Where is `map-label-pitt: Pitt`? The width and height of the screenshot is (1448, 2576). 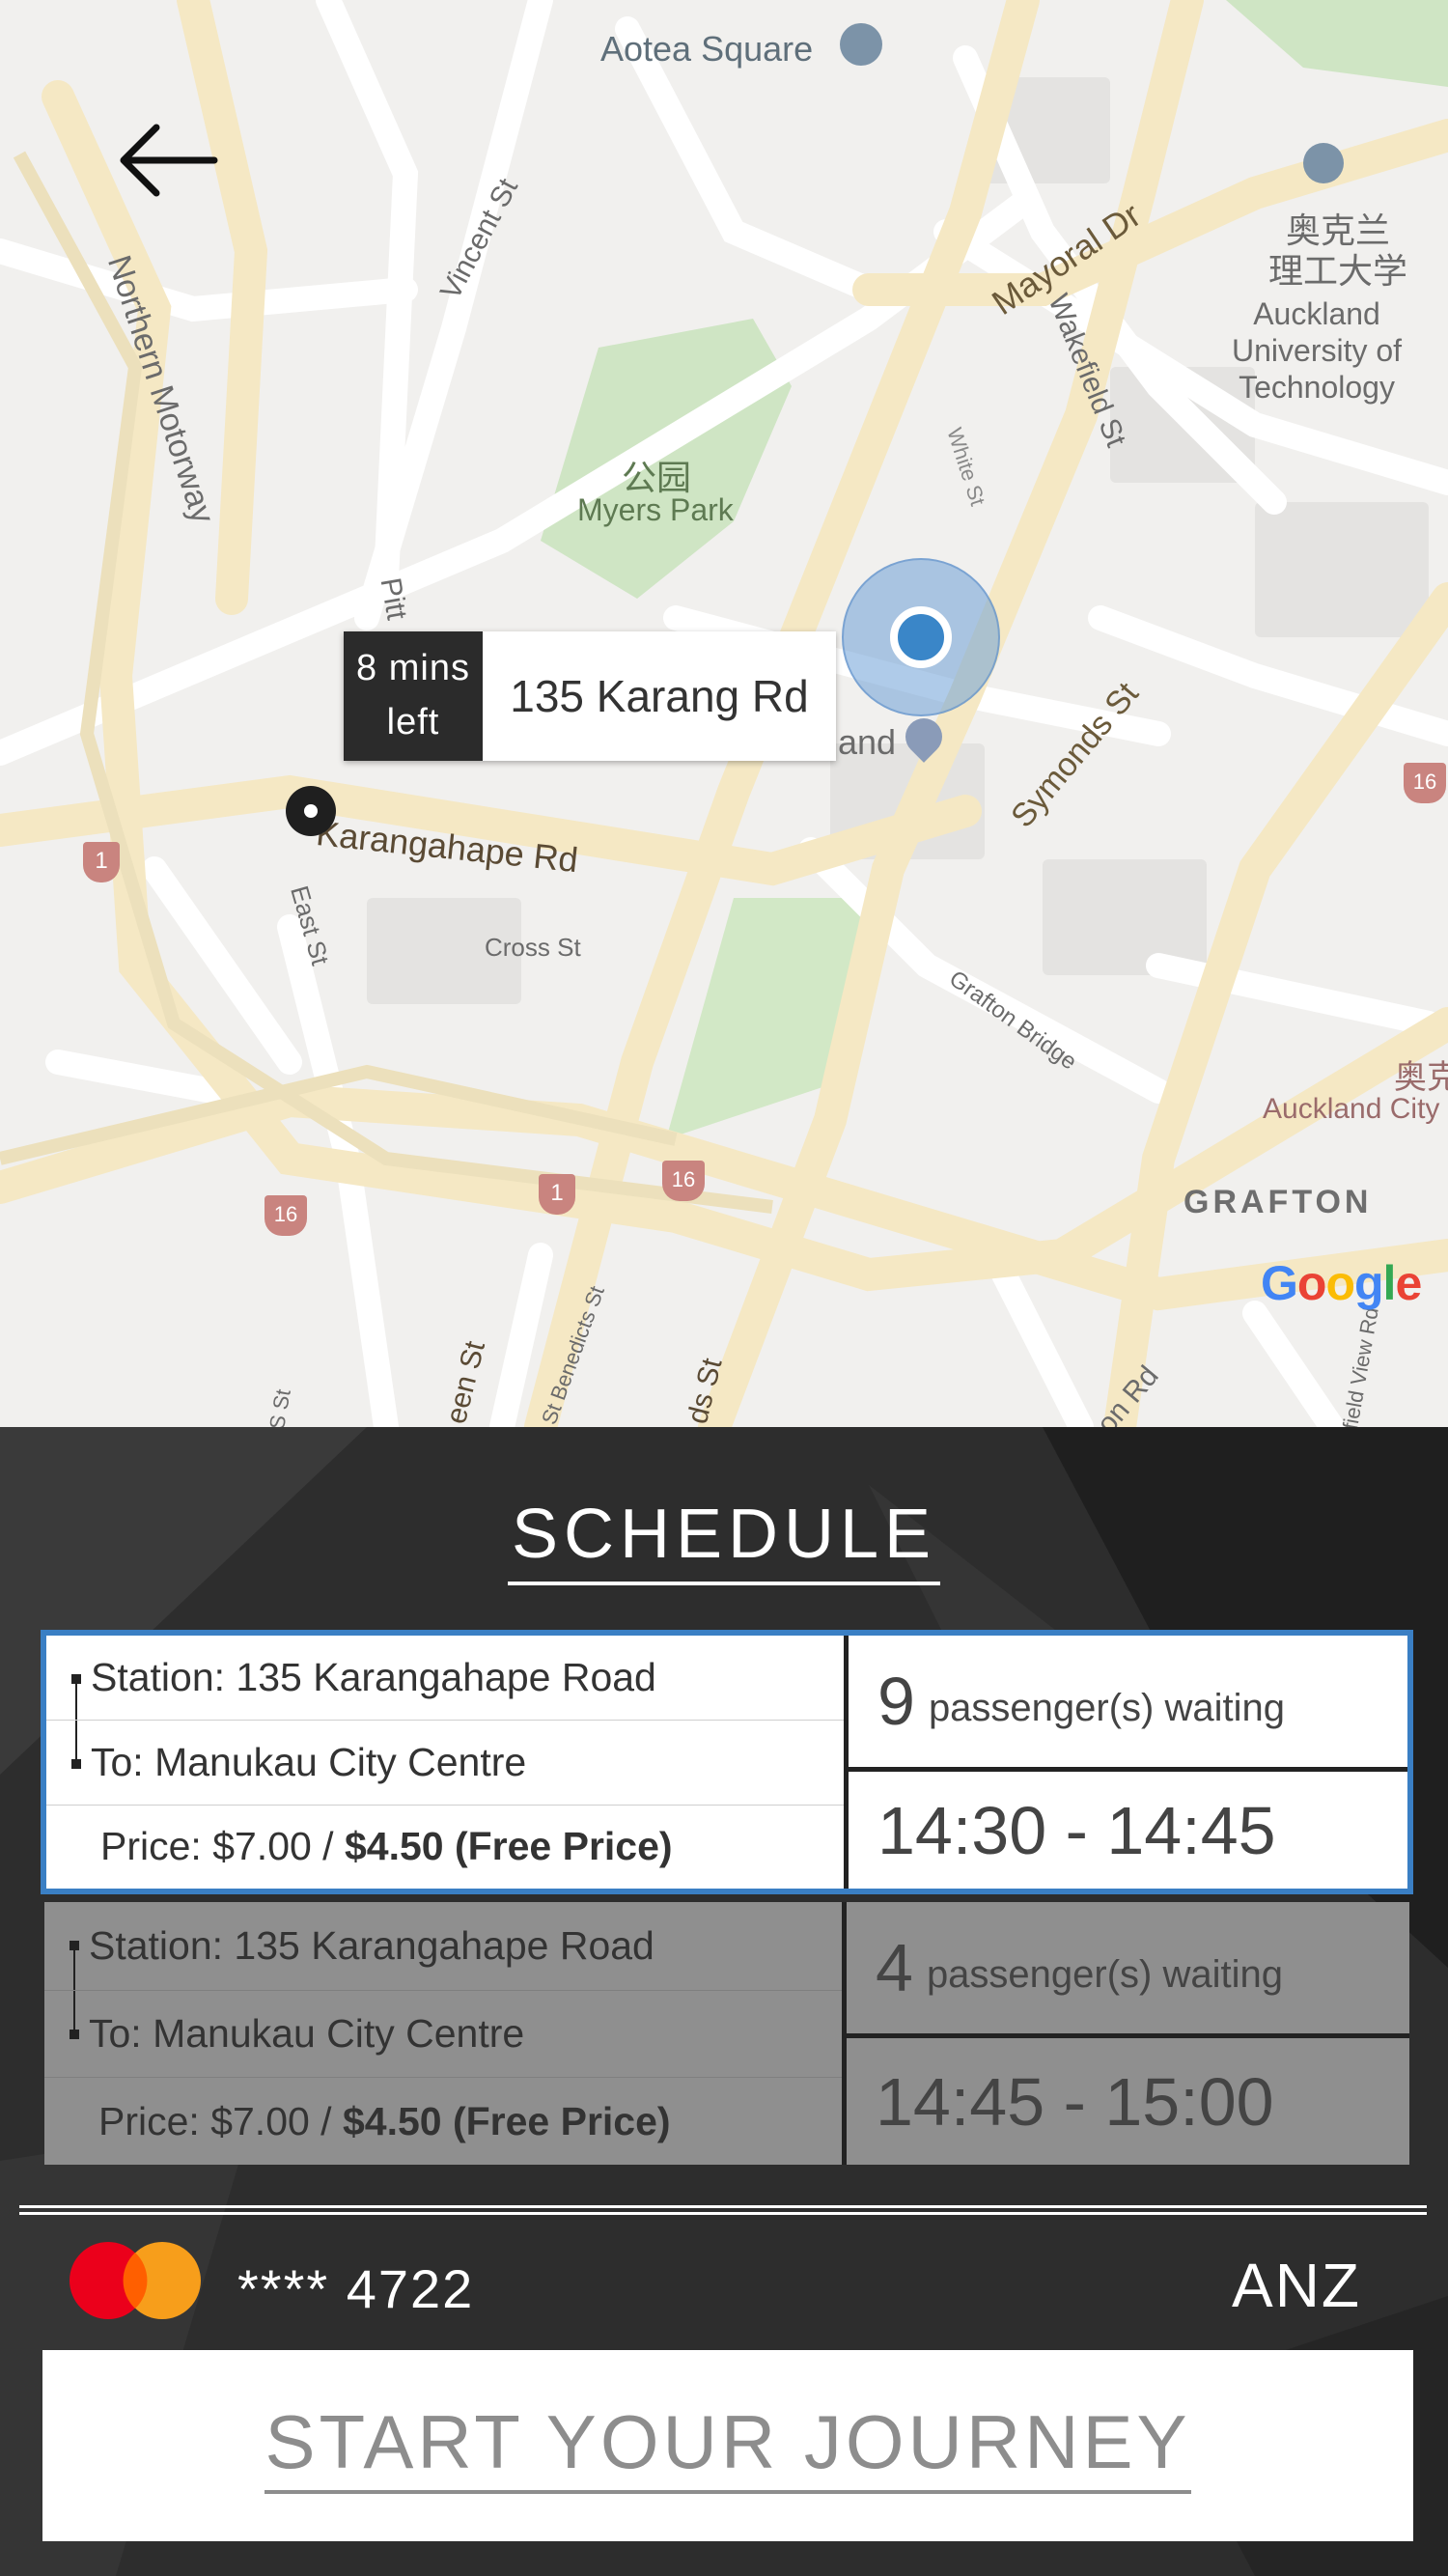 map-label-pitt: Pitt is located at coordinates (393, 599).